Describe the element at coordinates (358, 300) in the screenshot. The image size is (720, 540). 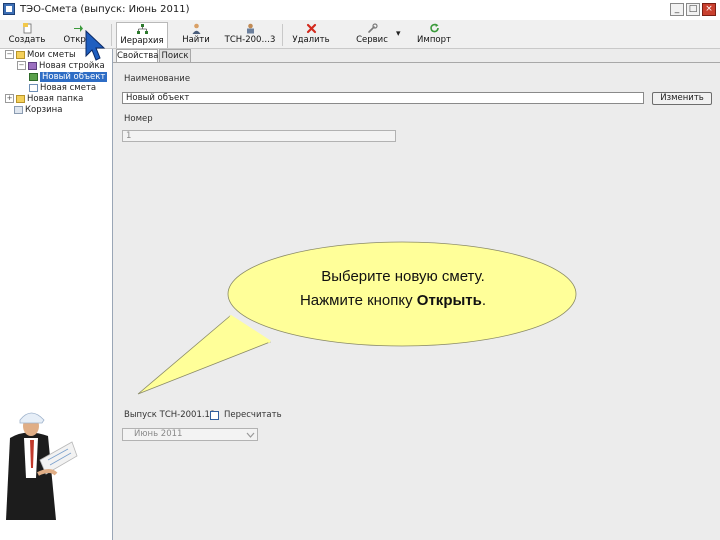
I see `callout-text: Нажмите кнопку` at that location.